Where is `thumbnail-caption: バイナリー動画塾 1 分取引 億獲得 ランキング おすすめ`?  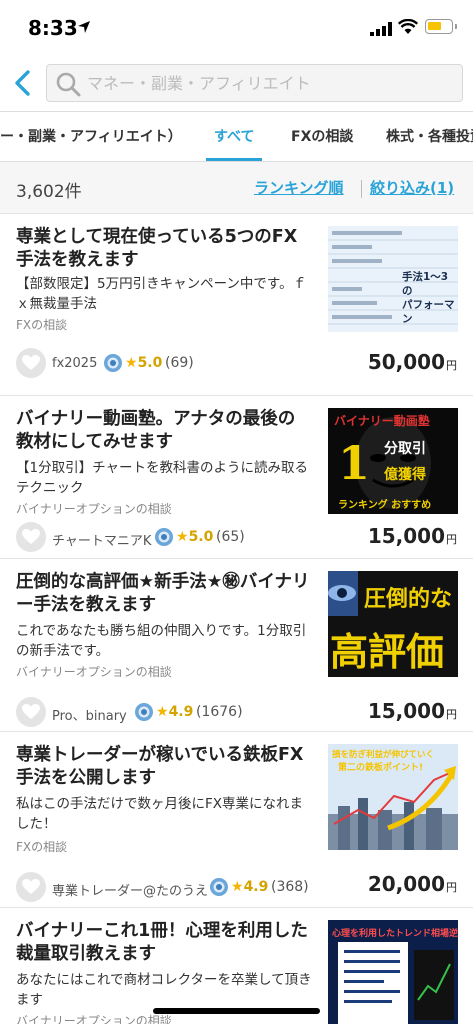
thumbnail-caption: バイナリー動画塾 1 分取引 億獲得 ランキング おすすめ is located at coordinates (383, 462).